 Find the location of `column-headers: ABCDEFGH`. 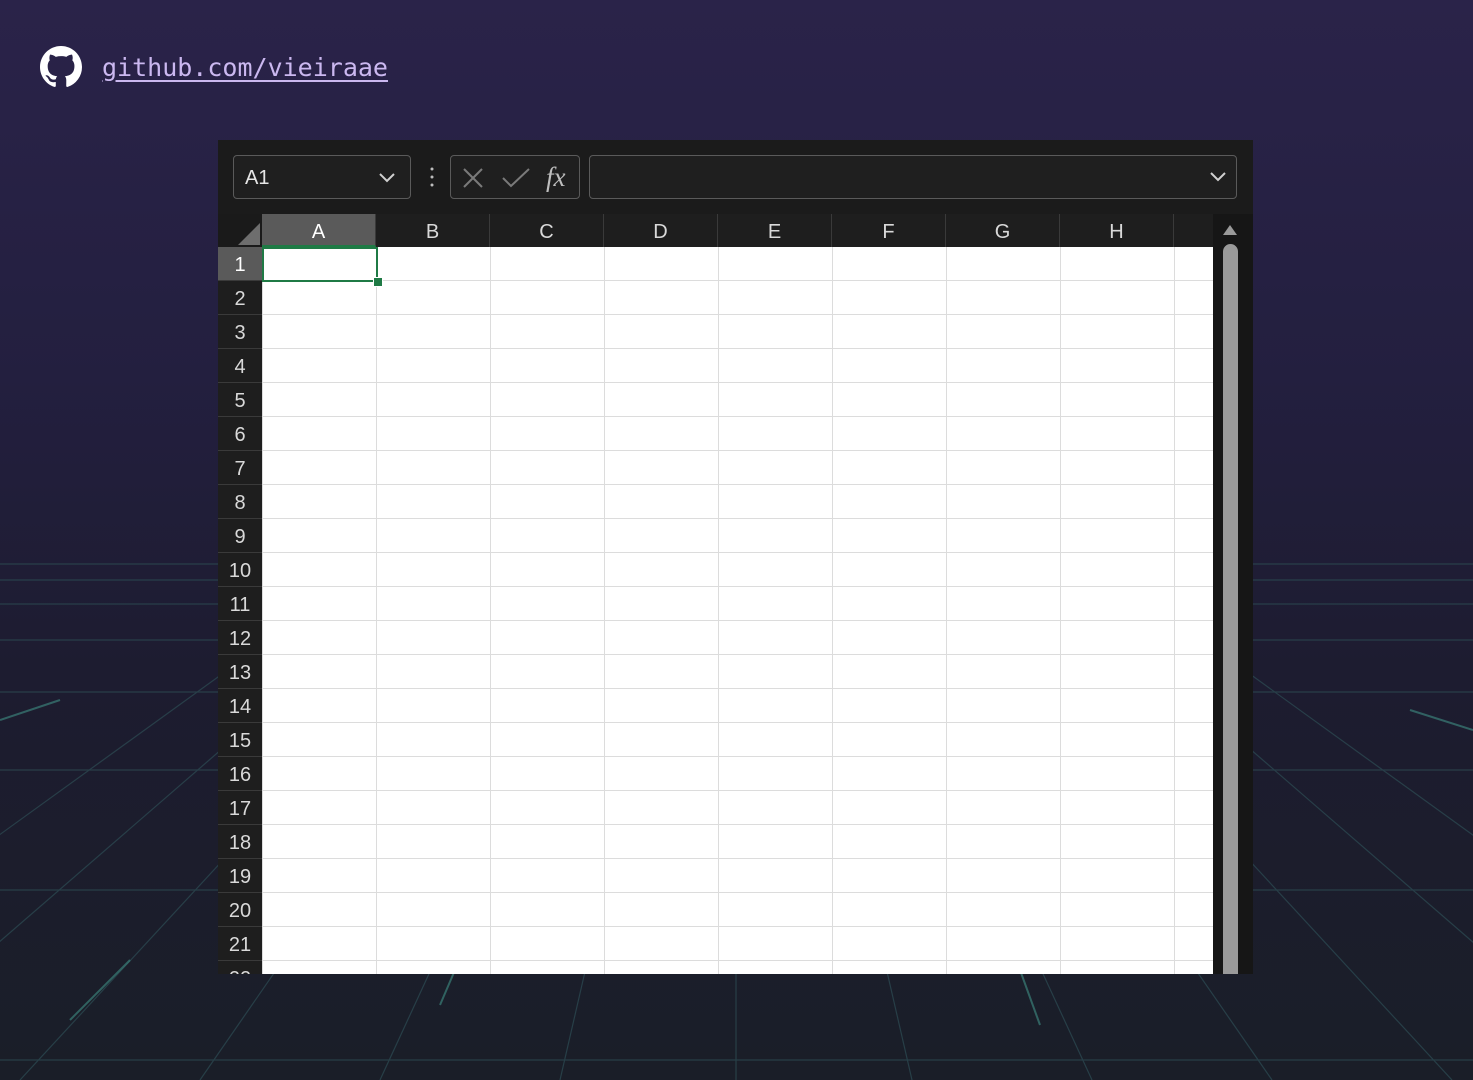

column-headers: ABCDEFGH is located at coordinates (737, 230).